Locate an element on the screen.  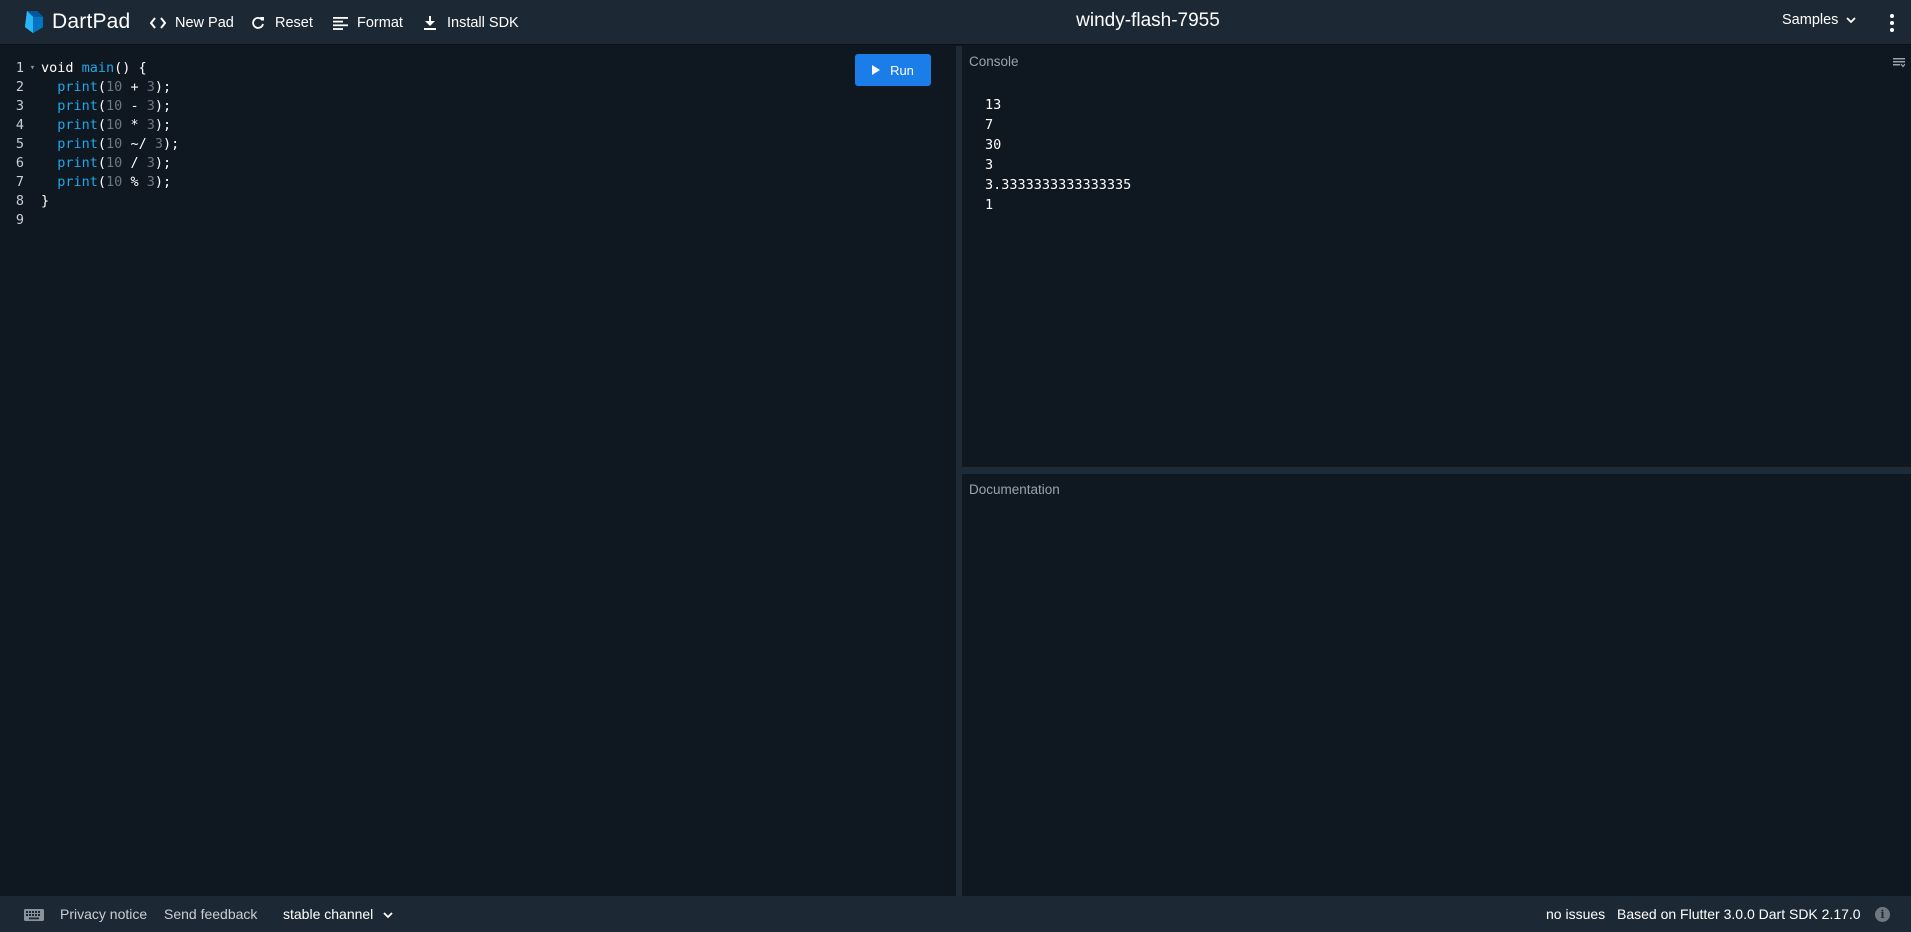
code-token: ~/ is located at coordinates (138, 144).